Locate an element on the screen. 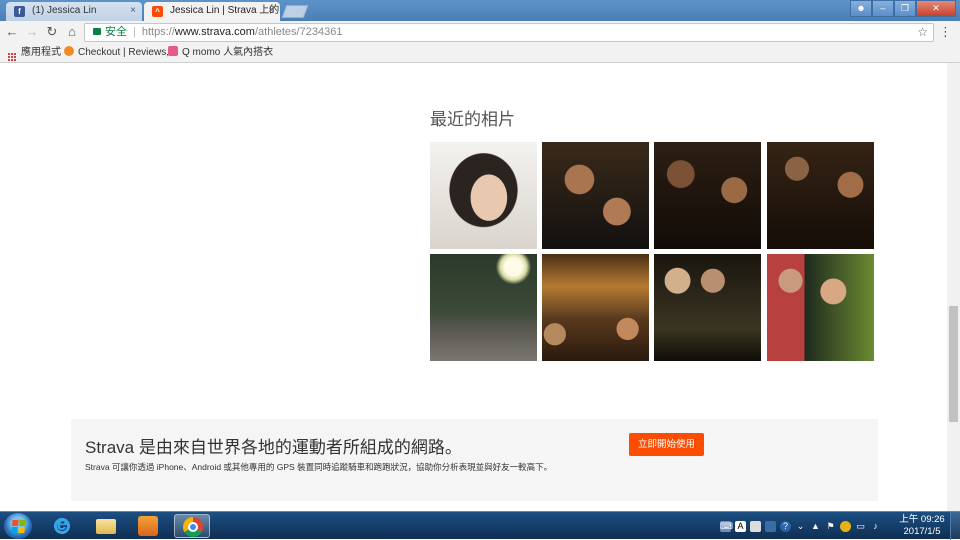  taskbar-media-player is located at coordinates (148, 526).